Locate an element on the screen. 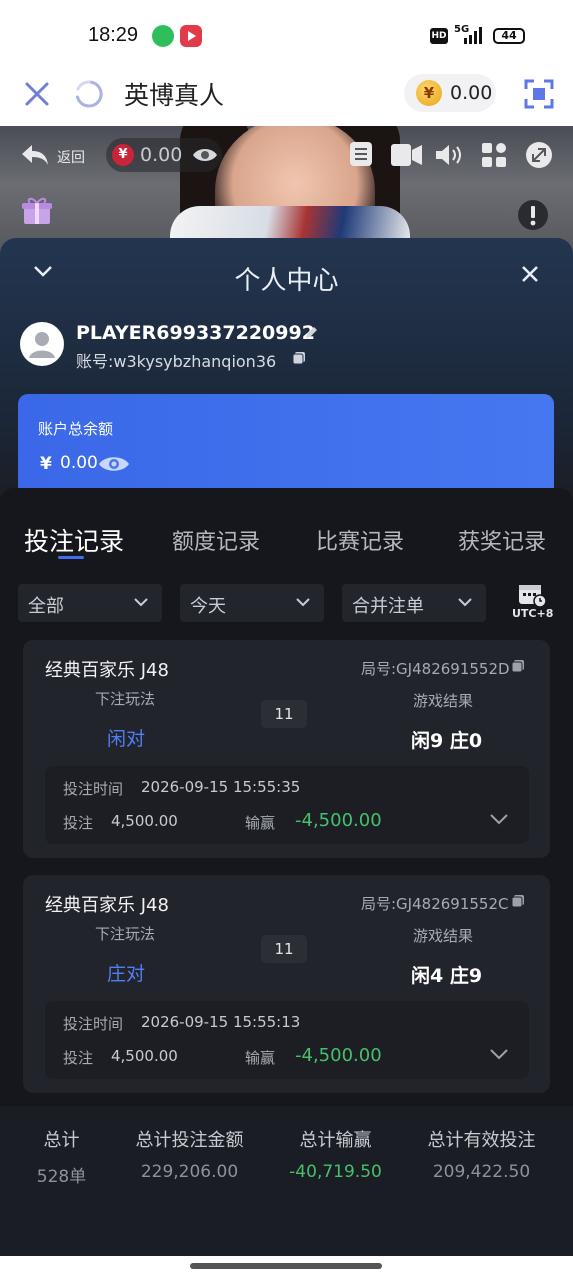 The image size is (573, 1280). total-winloss-value: -40,719.50 is located at coordinates (335, 1172).